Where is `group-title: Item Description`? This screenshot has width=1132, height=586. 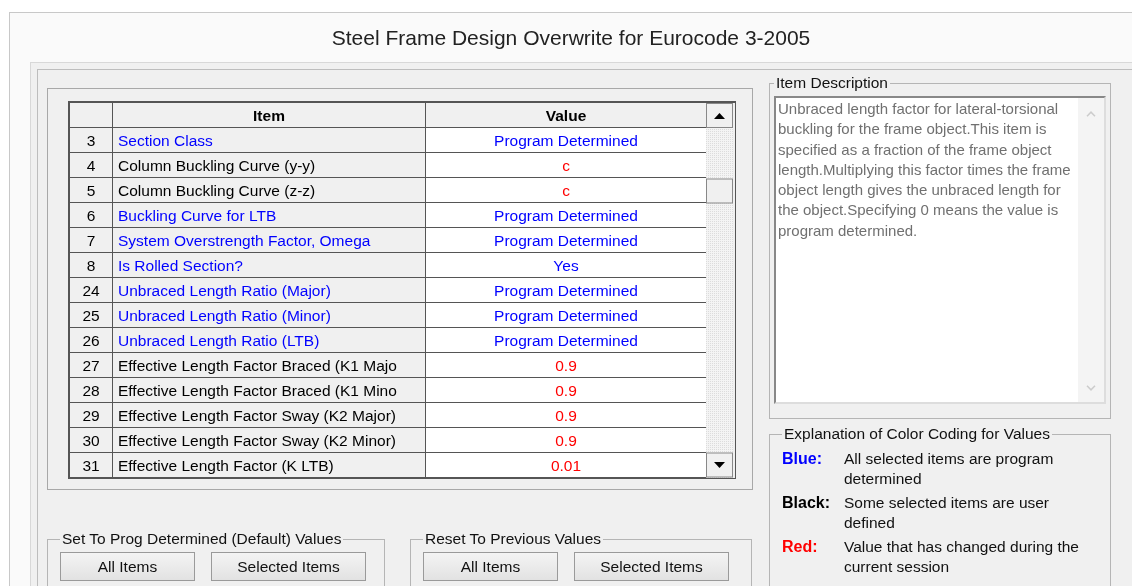
group-title: Item Description is located at coordinates (832, 83).